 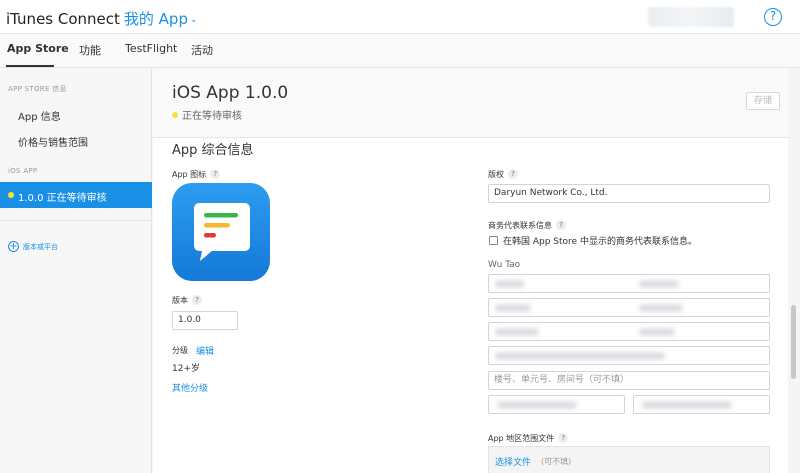 What do you see at coordinates (763, 101) in the screenshot?
I see `save-button: 存储` at bounding box center [763, 101].